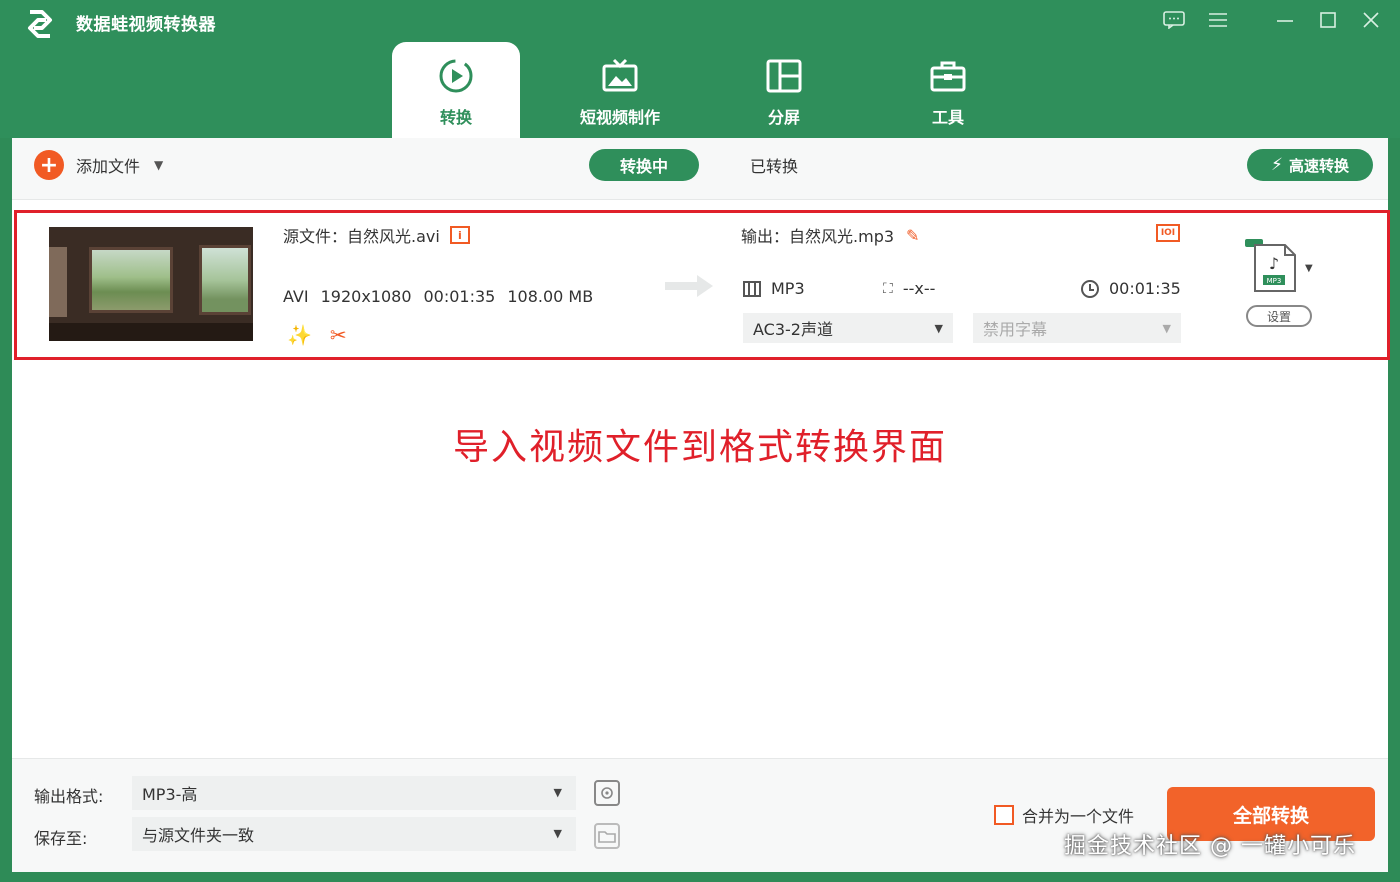 The width and height of the screenshot is (1400, 882). I want to click on annotation-text: 导入视频文件到格式转换界面, so click(699, 447).